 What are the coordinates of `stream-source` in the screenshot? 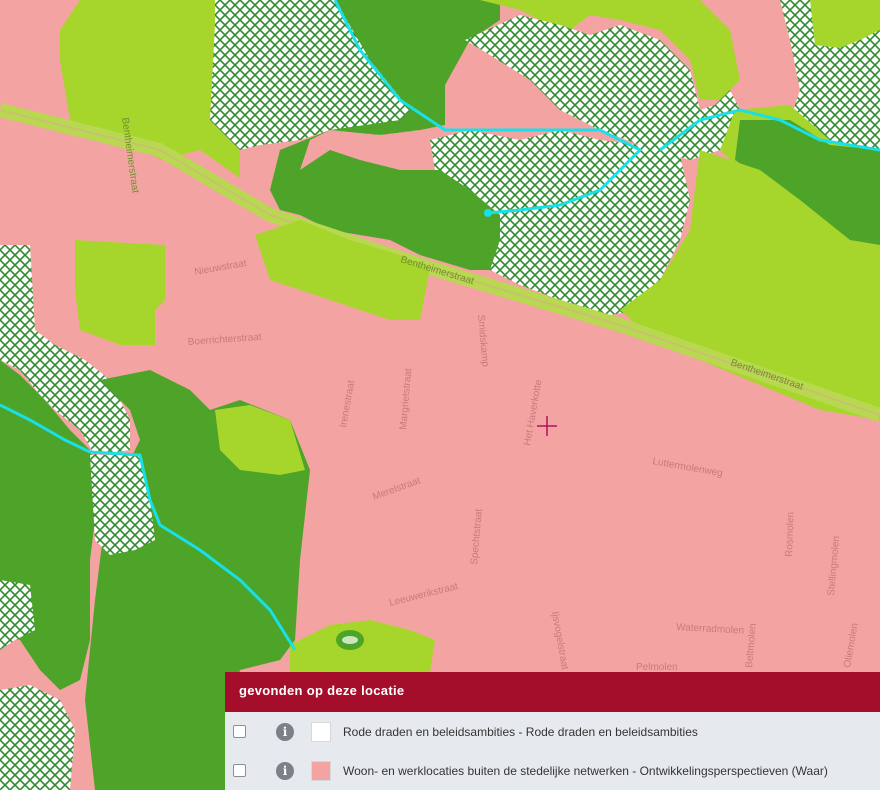 It's located at (488, 213).